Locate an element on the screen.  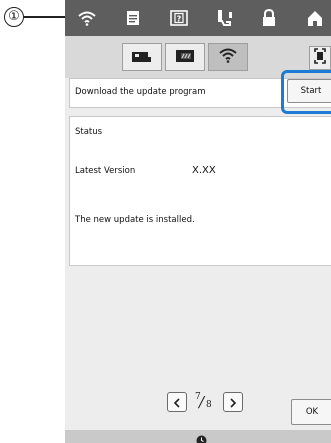
resize-icon is located at coordinates (320, 58).